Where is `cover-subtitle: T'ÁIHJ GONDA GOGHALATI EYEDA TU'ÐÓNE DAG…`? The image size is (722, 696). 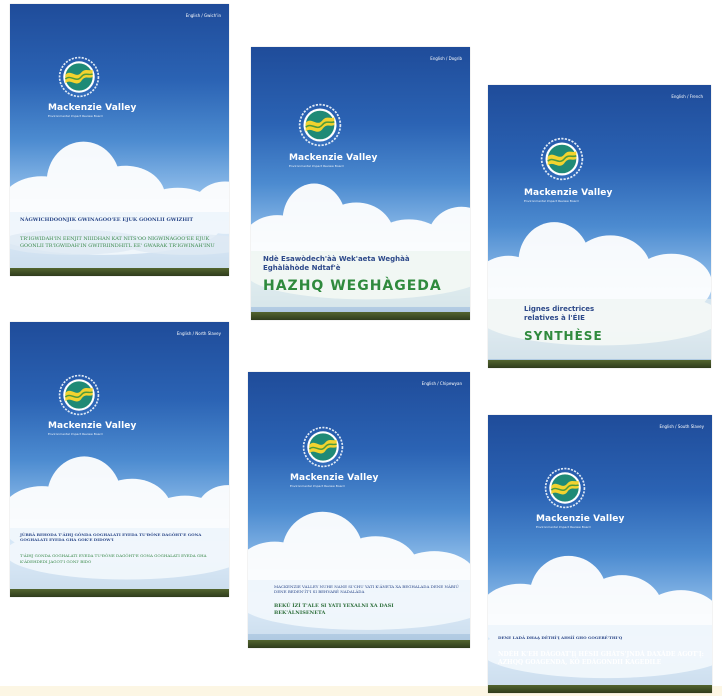 cover-subtitle: T'ÁIHJ GONDA GOGHALATI EYEDA TU'ÐÓNE DAG… is located at coordinates (113, 558).